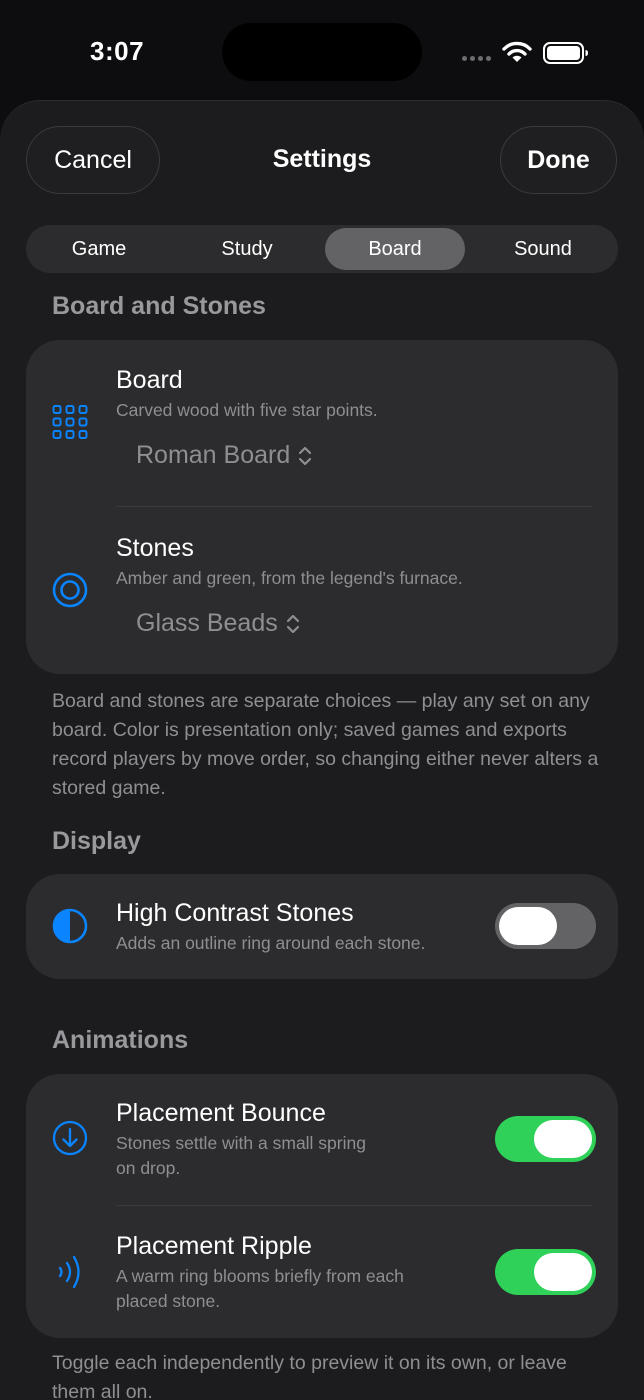 This screenshot has height=1400, width=644. I want to click on done-button: Done, so click(558, 160).